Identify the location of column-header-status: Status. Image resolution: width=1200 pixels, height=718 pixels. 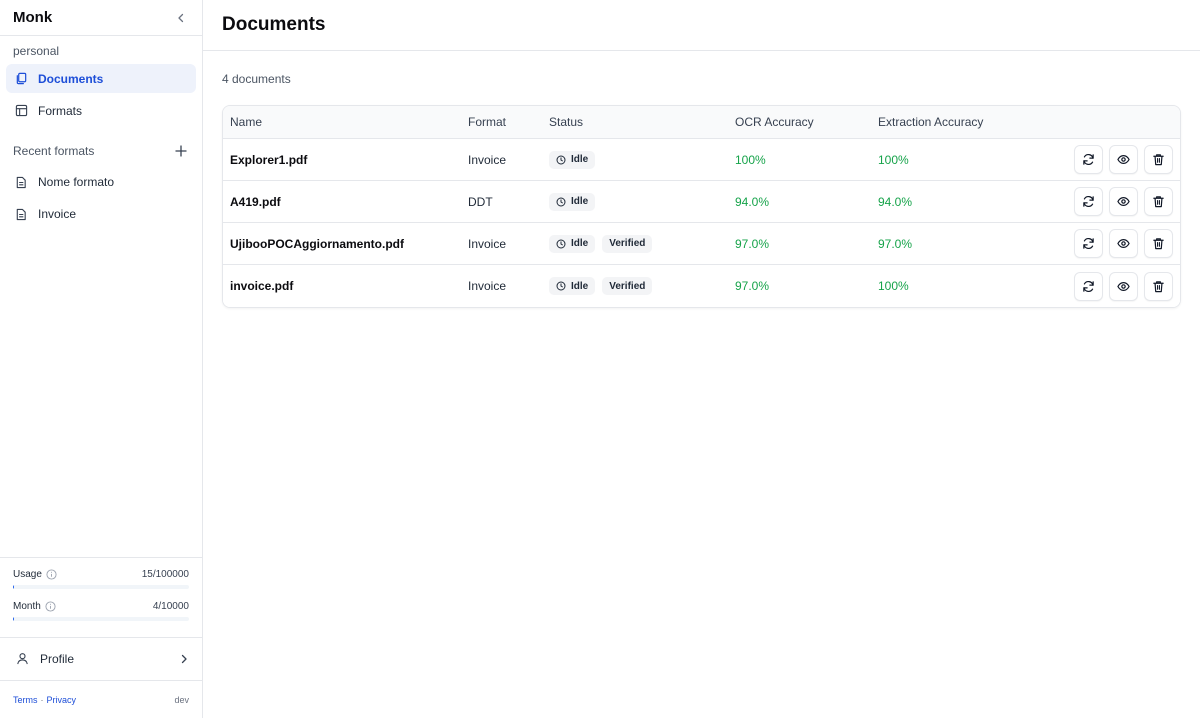
(566, 122).